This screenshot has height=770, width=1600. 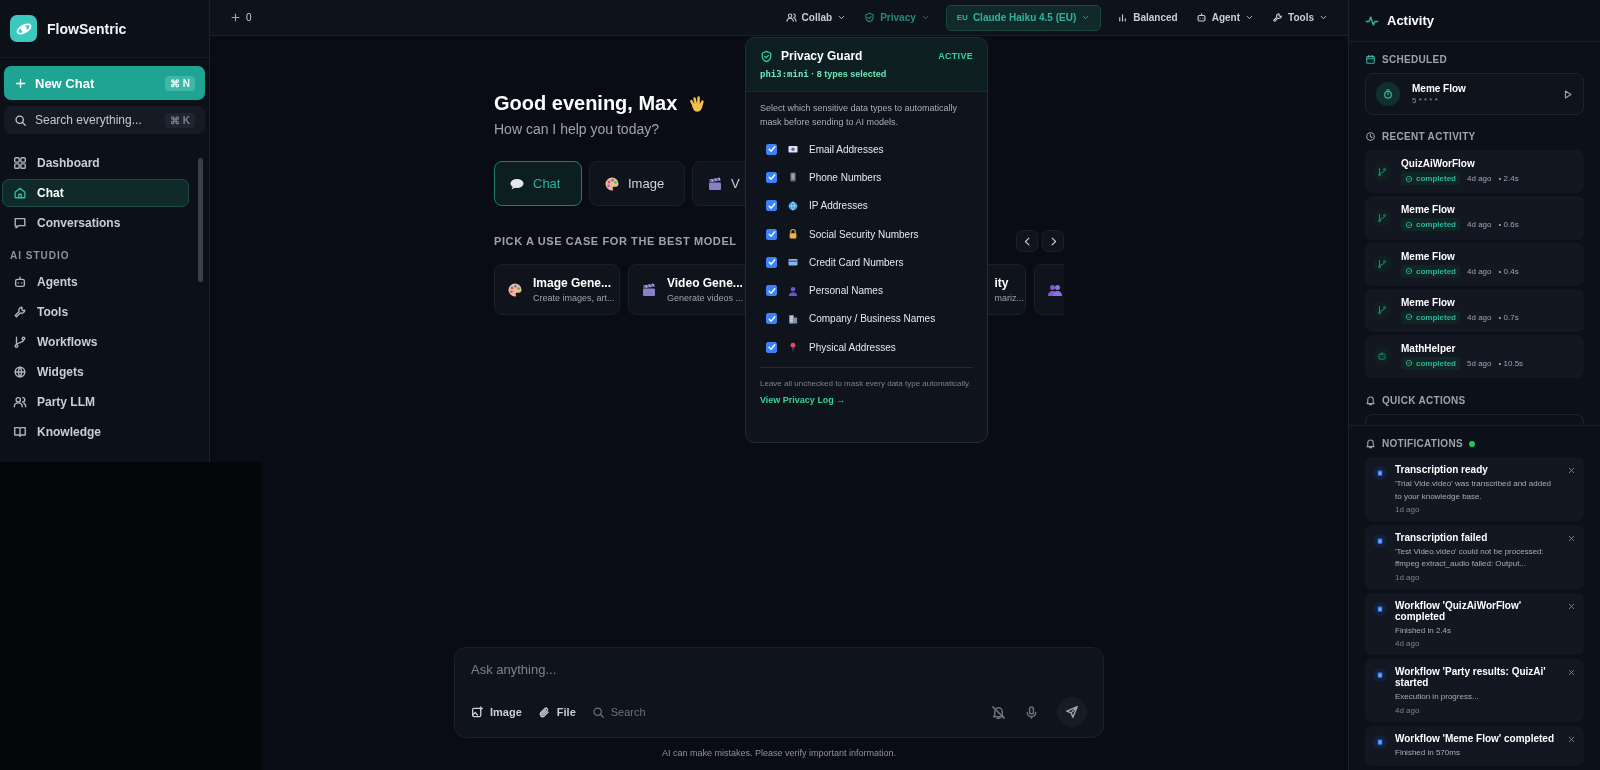 What do you see at coordinates (20, 163) in the screenshot?
I see `grid-icon` at bounding box center [20, 163].